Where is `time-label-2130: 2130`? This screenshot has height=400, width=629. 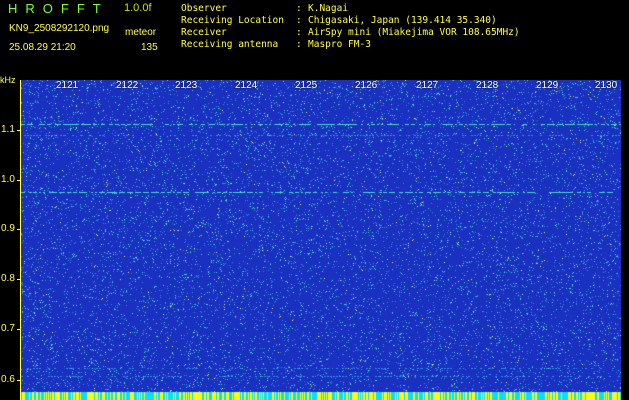 time-label-2130: 2130 is located at coordinates (606, 85).